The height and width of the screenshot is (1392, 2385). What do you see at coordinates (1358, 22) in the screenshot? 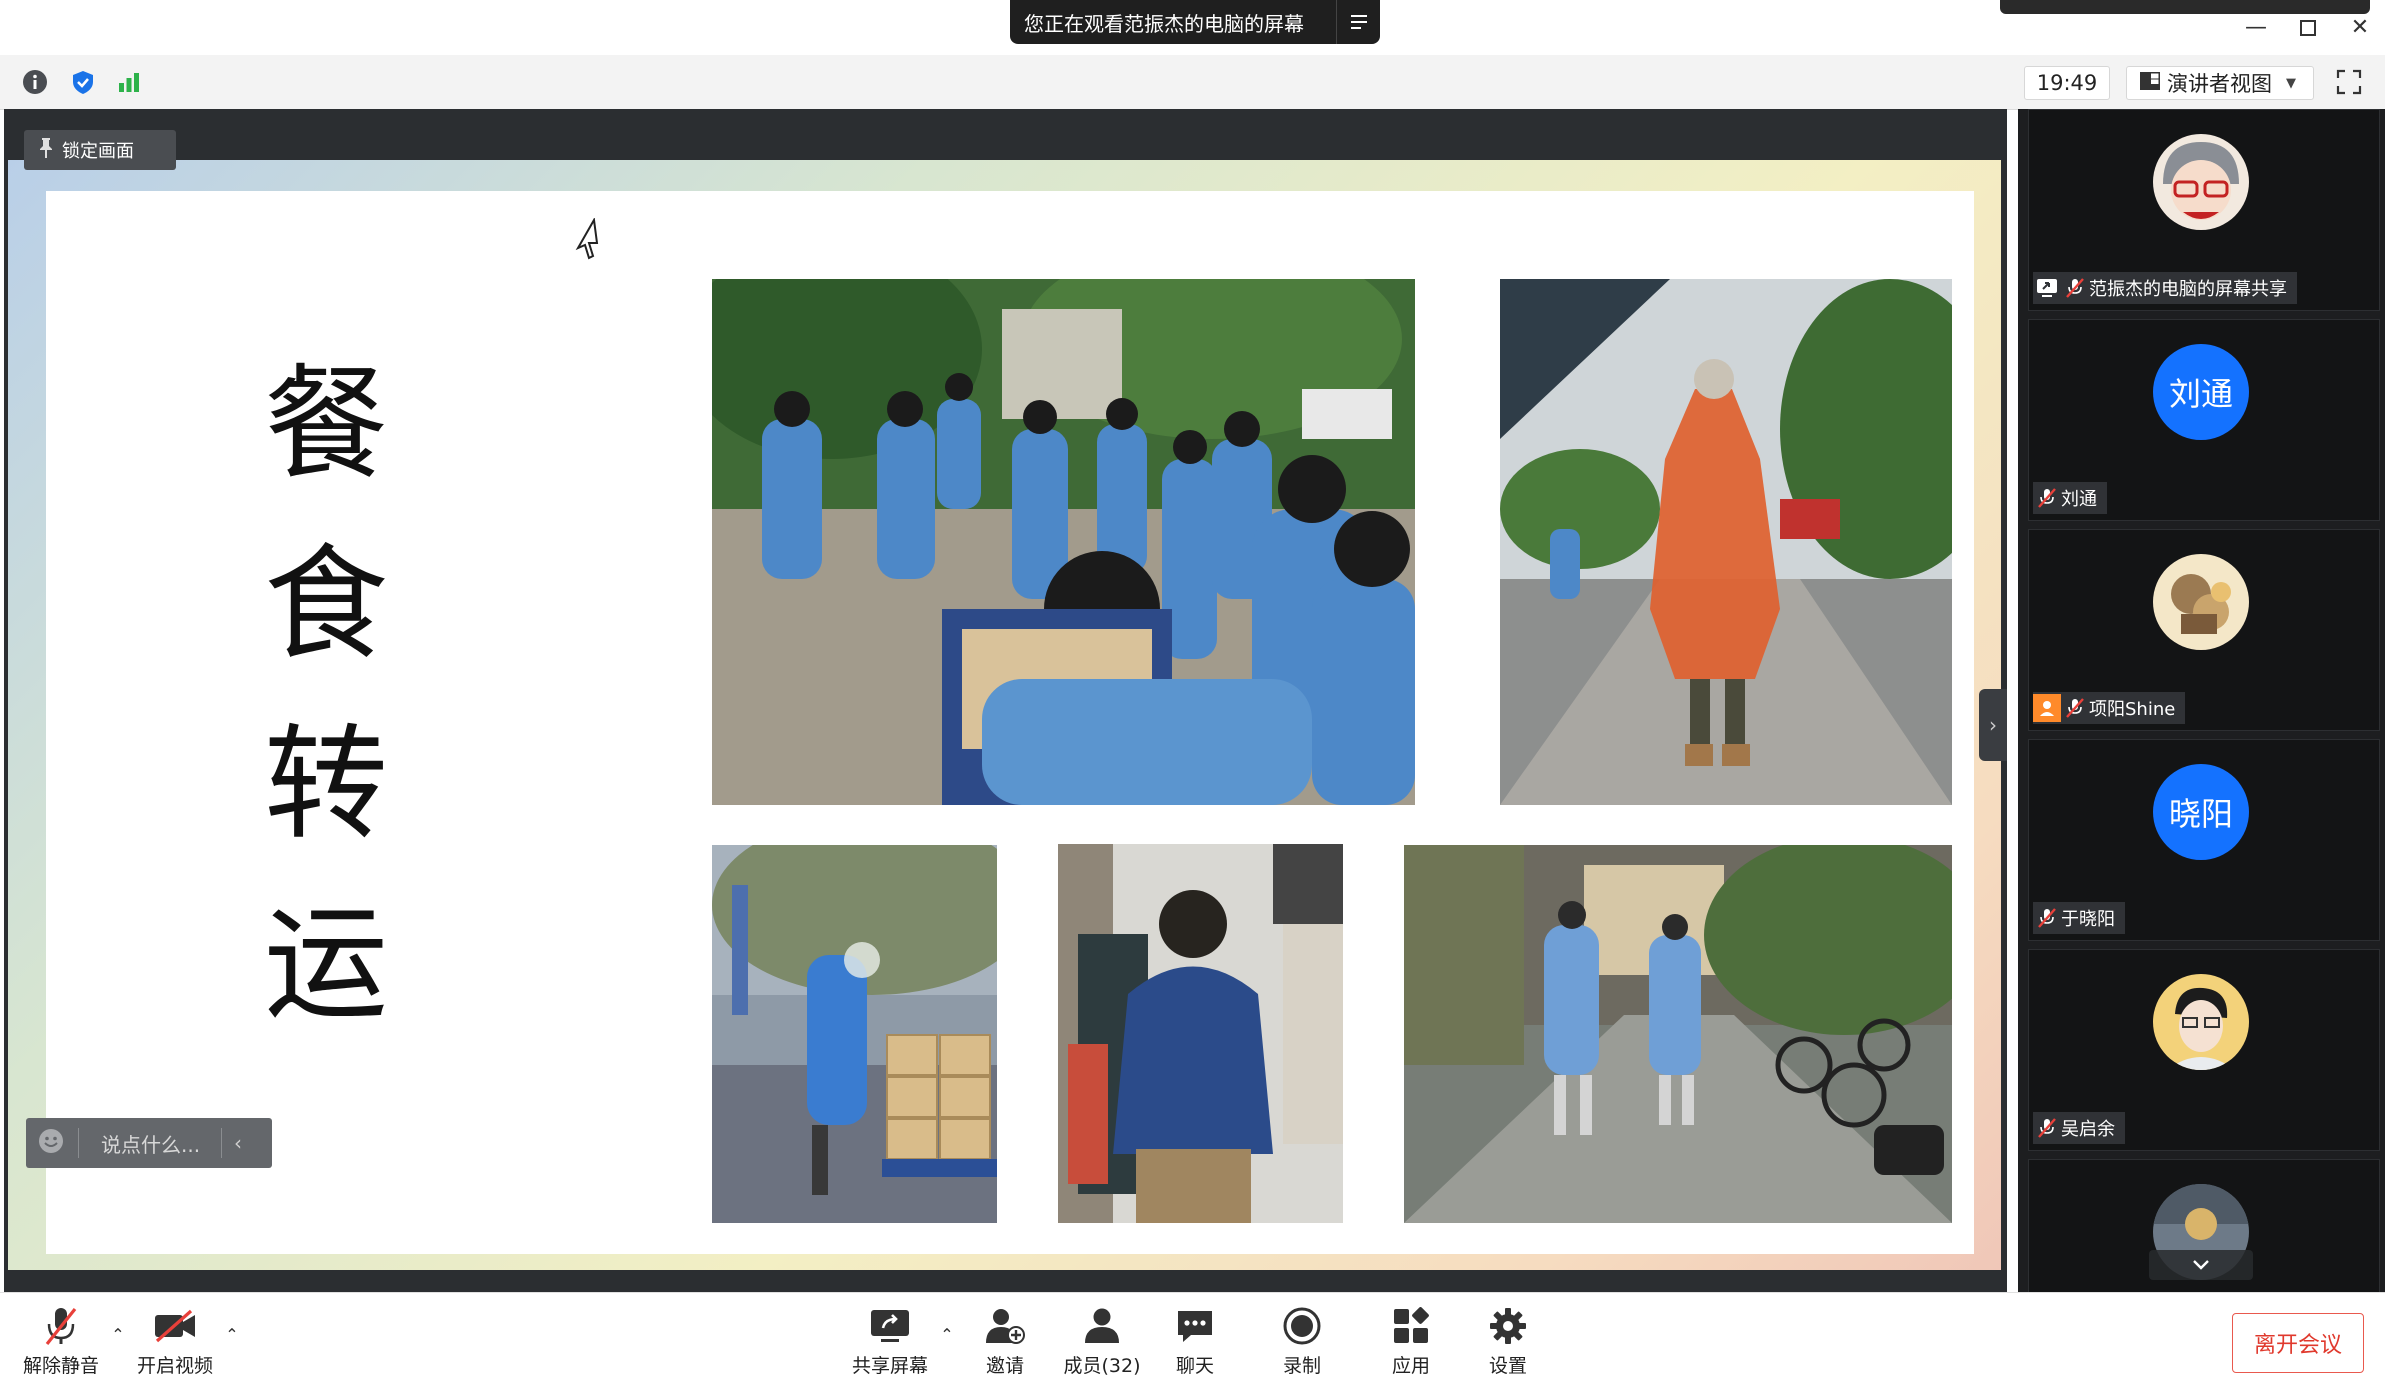
I see `banner-menu-icon` at bounding box center [1358, 22].